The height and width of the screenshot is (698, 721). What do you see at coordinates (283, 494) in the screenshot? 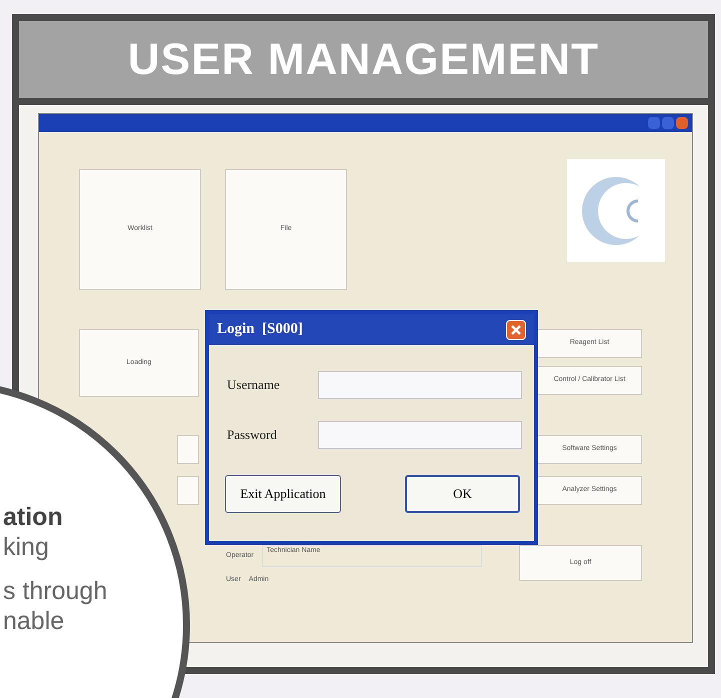
I see `dialog-button: Exit Application` at bounding box center [283, 494].